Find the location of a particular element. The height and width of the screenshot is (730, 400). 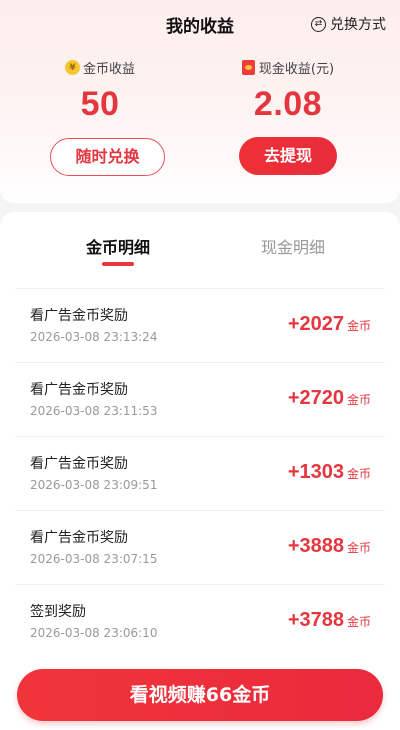

exchange-method-label: 兑换方式 is located at coordinates (358, 25).